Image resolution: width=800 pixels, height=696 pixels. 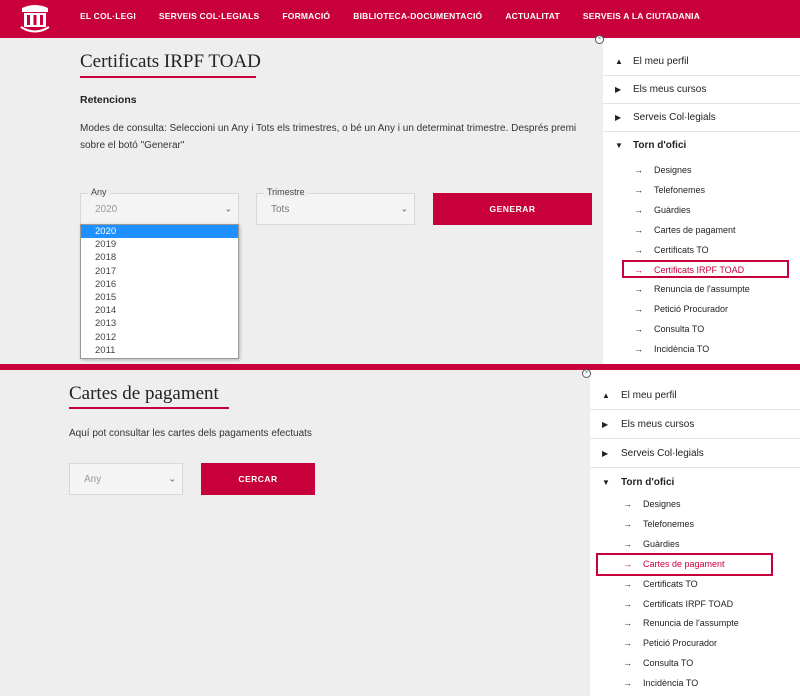 What do you see at coordinates (209, 16) in the screenshot?
I see `nav-serveis-collegials: SERVEIS COL·LEGIALS` at bounding box center [209, 16].